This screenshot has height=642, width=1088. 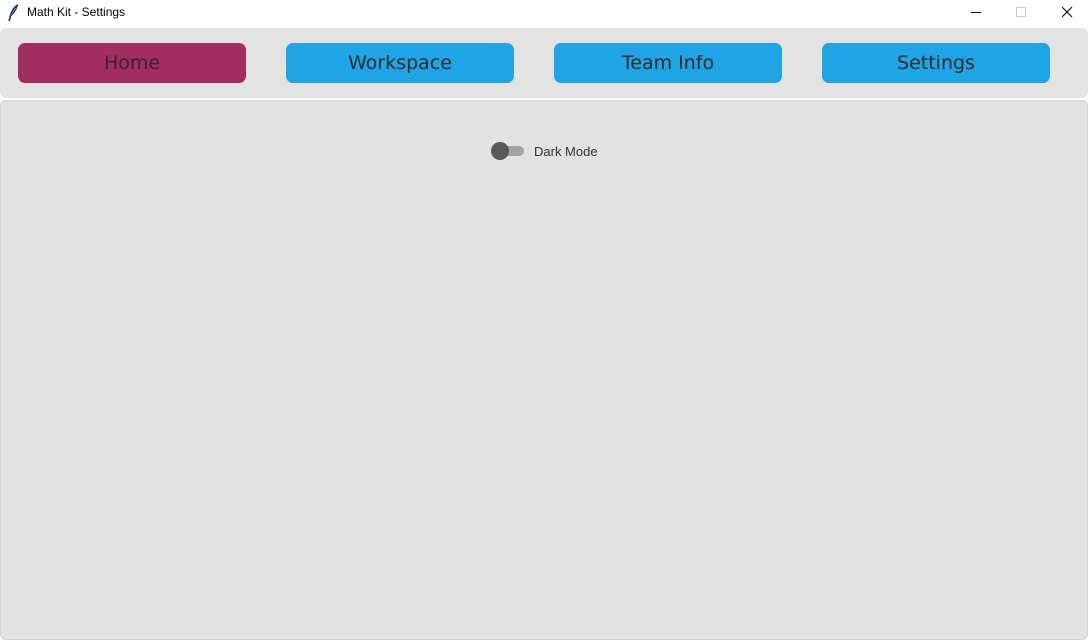 What do you see at coordinates (76, 12) in the screenshot?
I see `window-title: Math Kit - Settings` at bounding box center [76, 12].